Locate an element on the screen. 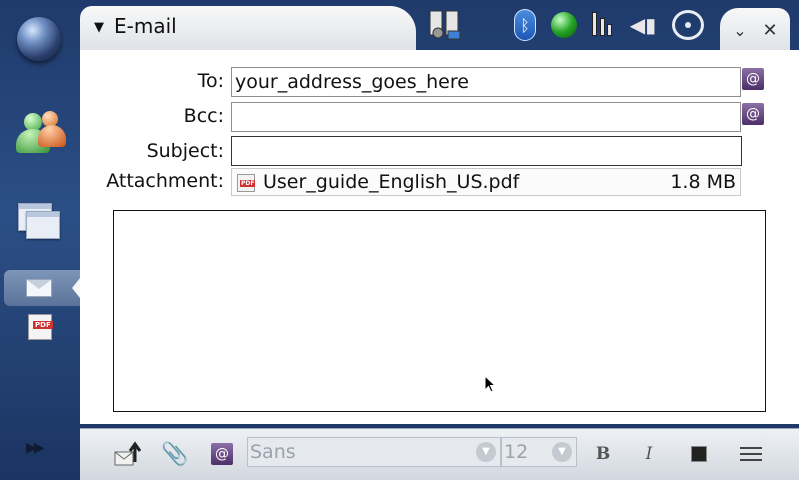  close-icon: ✕ is located at coordinates (770, 30).